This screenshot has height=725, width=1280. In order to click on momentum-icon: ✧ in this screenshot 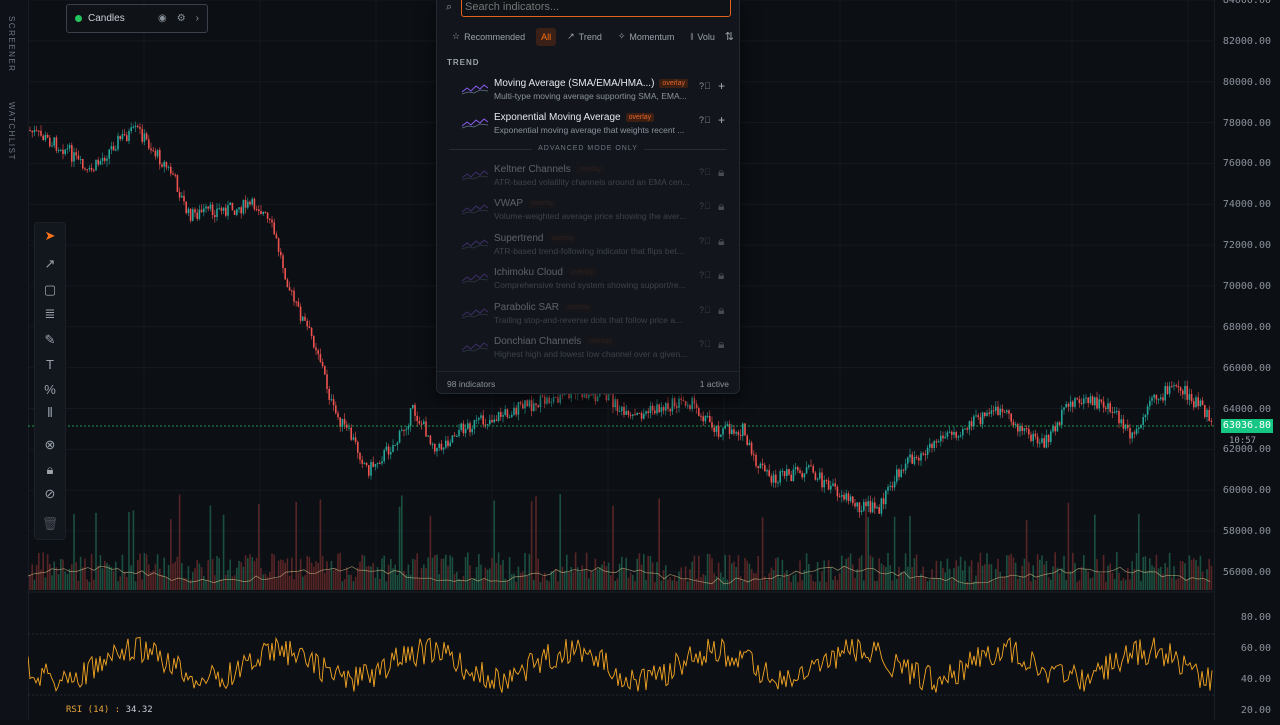, I will do `click(621, 36)`.